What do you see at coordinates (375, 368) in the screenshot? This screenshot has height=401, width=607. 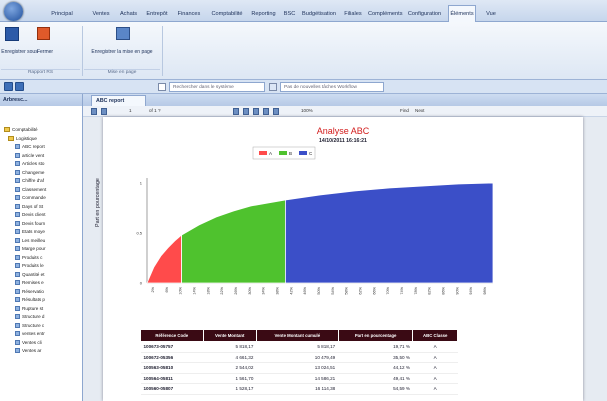 I see `table-cell: 44,12 %` at bounding box center [375, 368].